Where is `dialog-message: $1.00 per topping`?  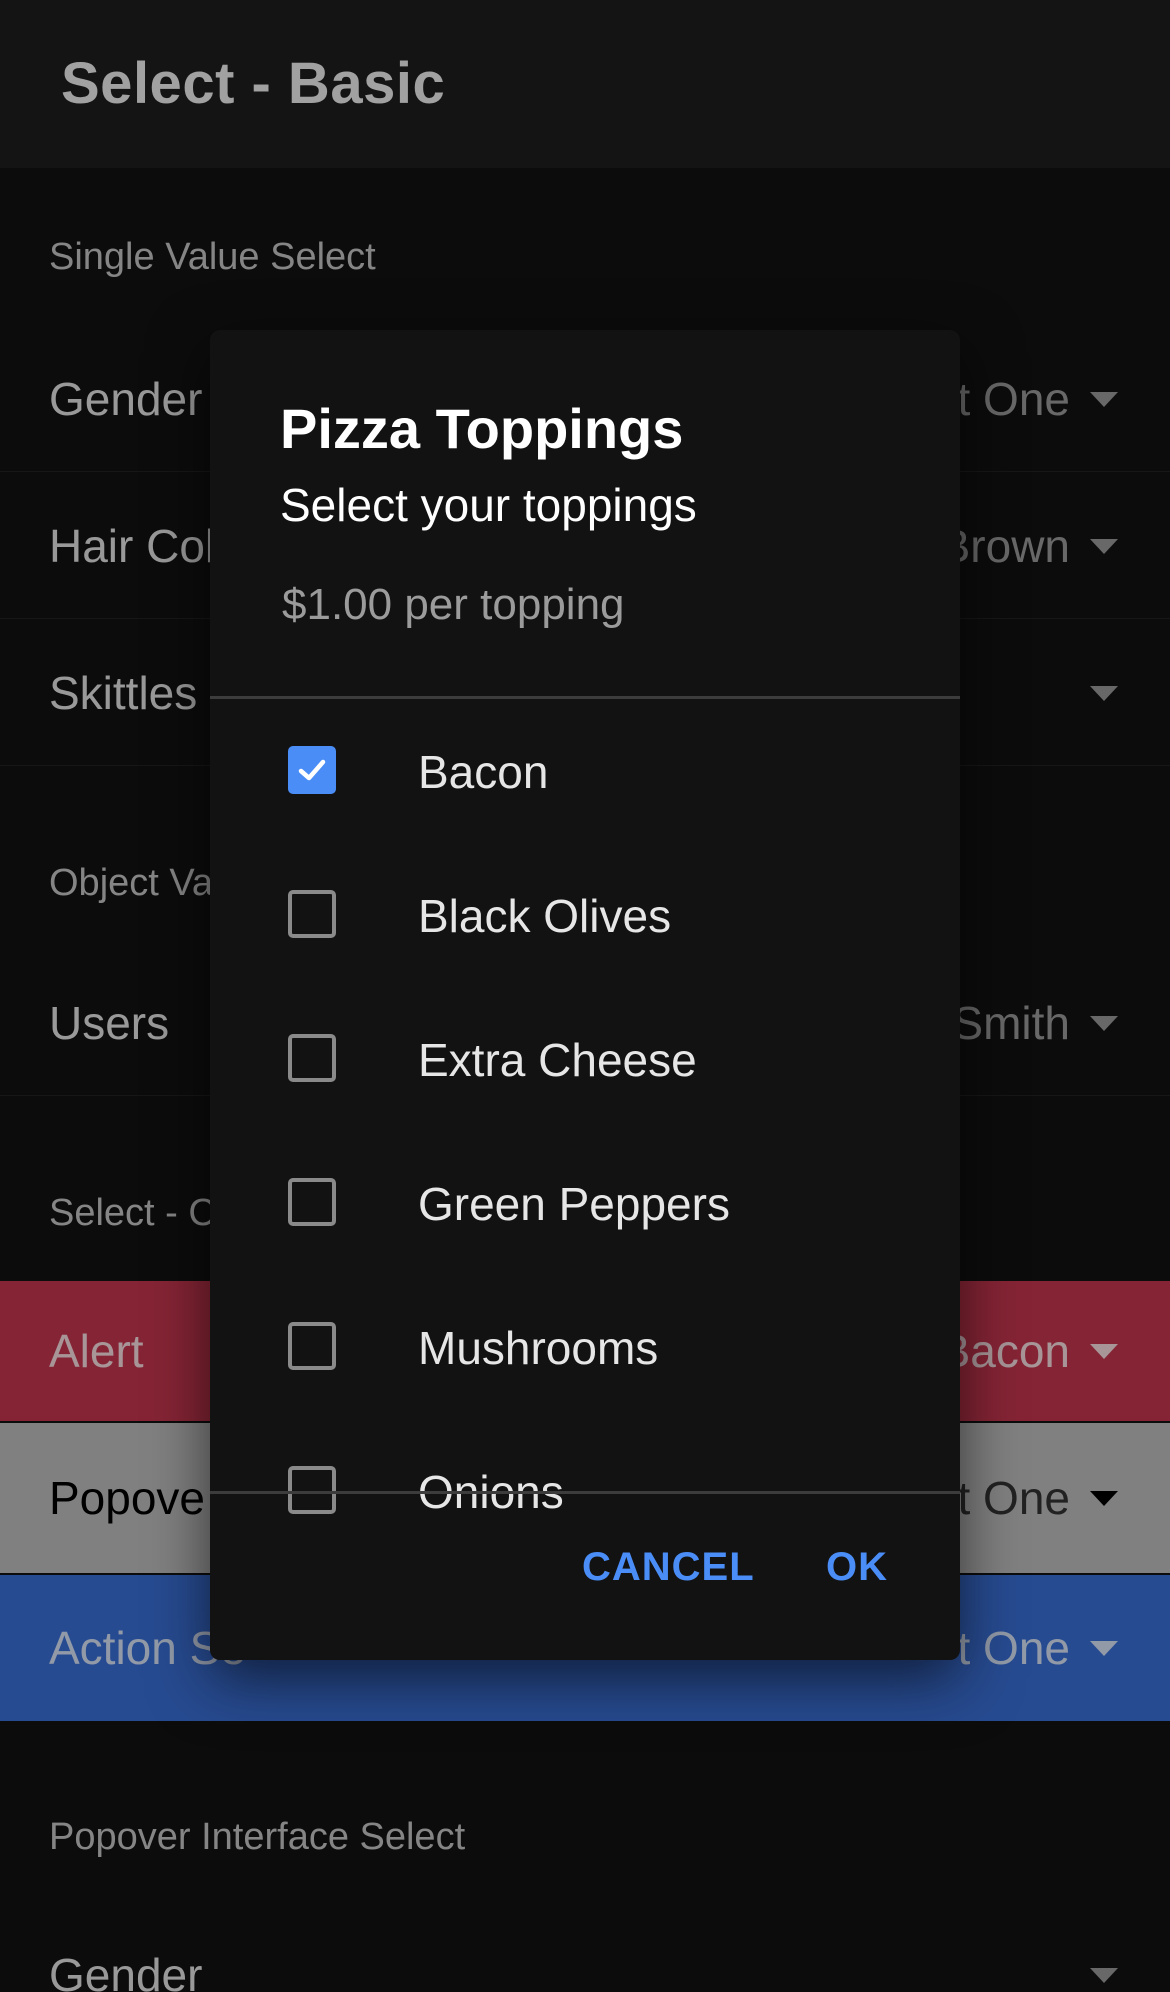
dialog-message: $1.00 per topping is located at coordinates (453, 604).